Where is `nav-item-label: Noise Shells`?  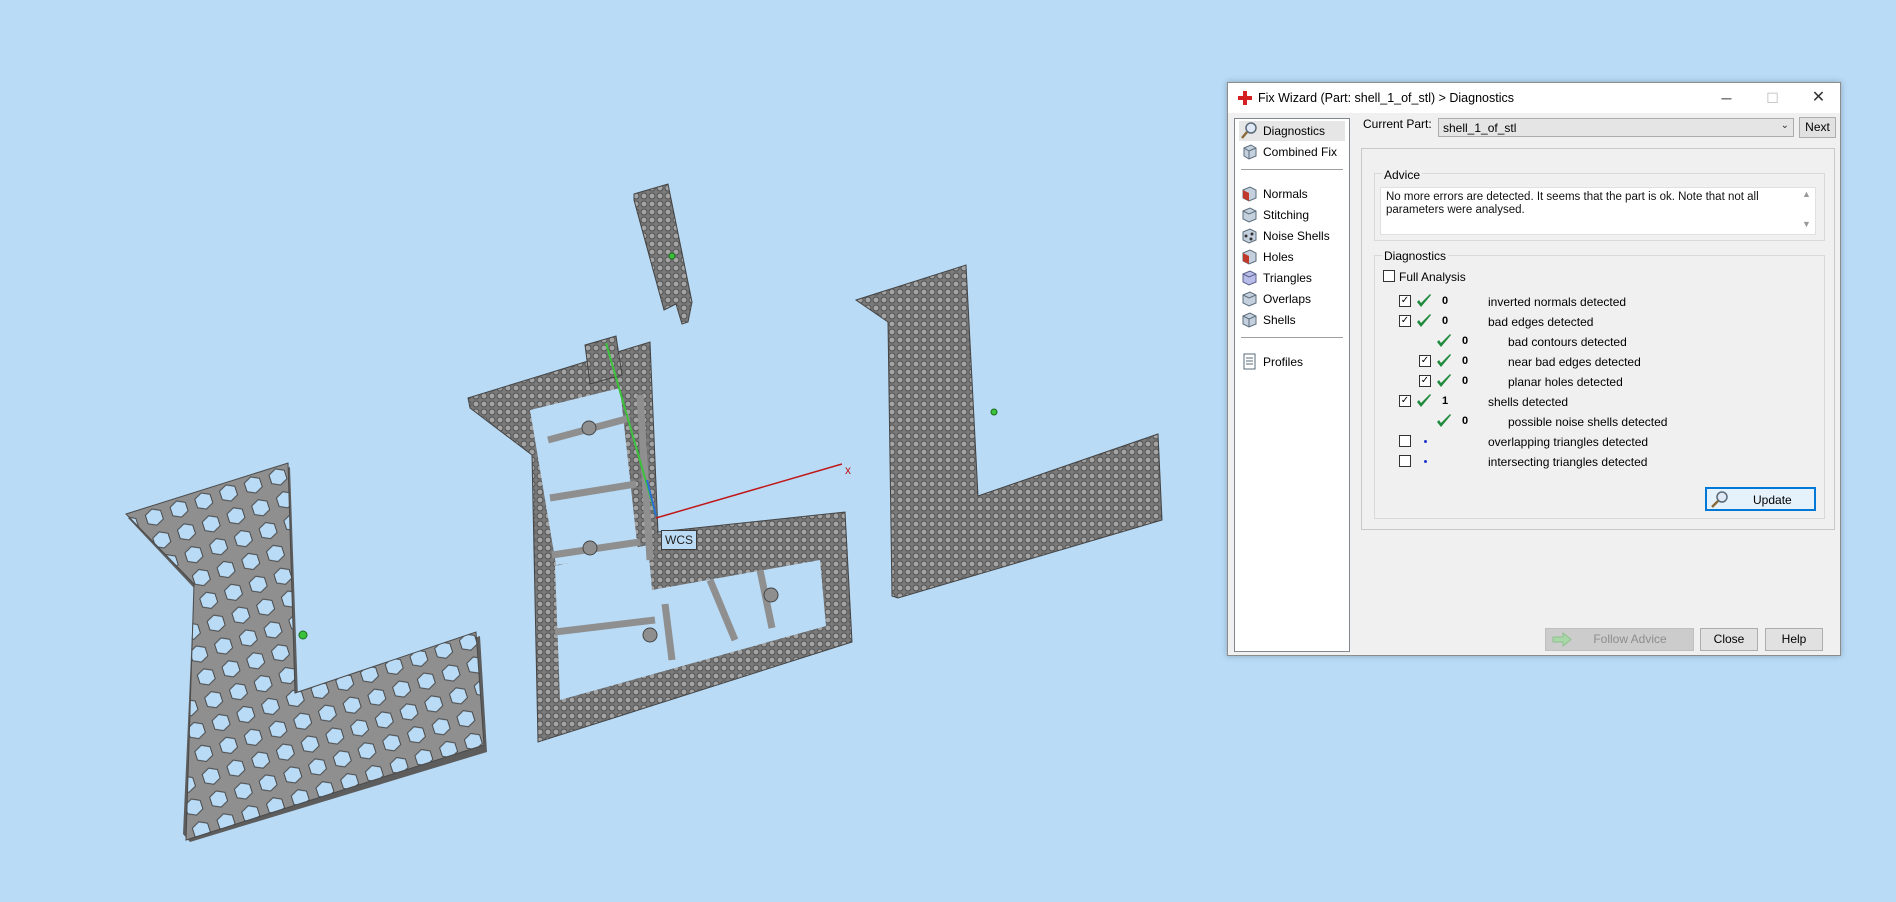
nav-item-label: Noise Shells is located at coordinates (1296, 236).